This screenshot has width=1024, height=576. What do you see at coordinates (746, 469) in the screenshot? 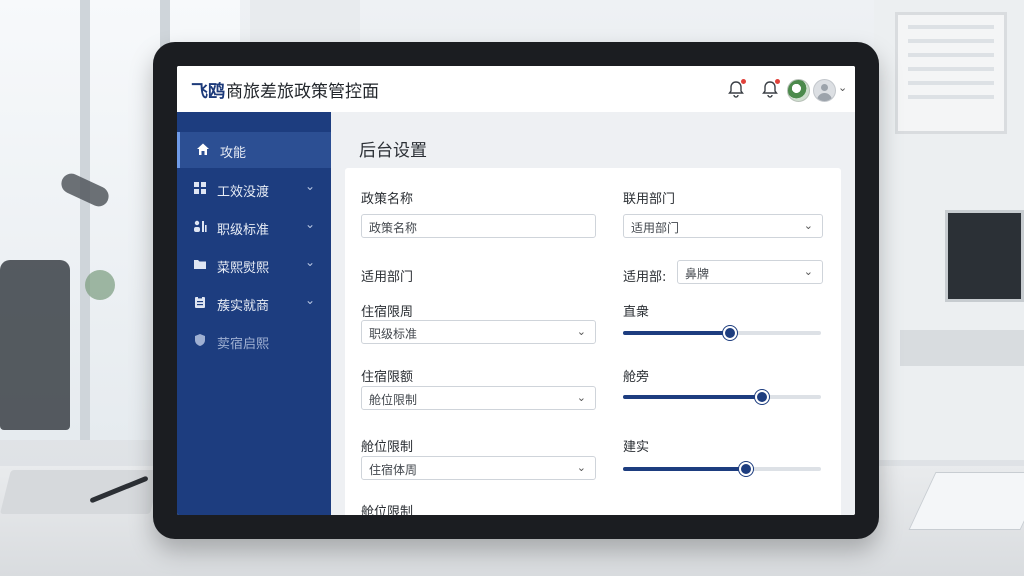
I see `slider-3-handle` at bounding box center [746, 469].